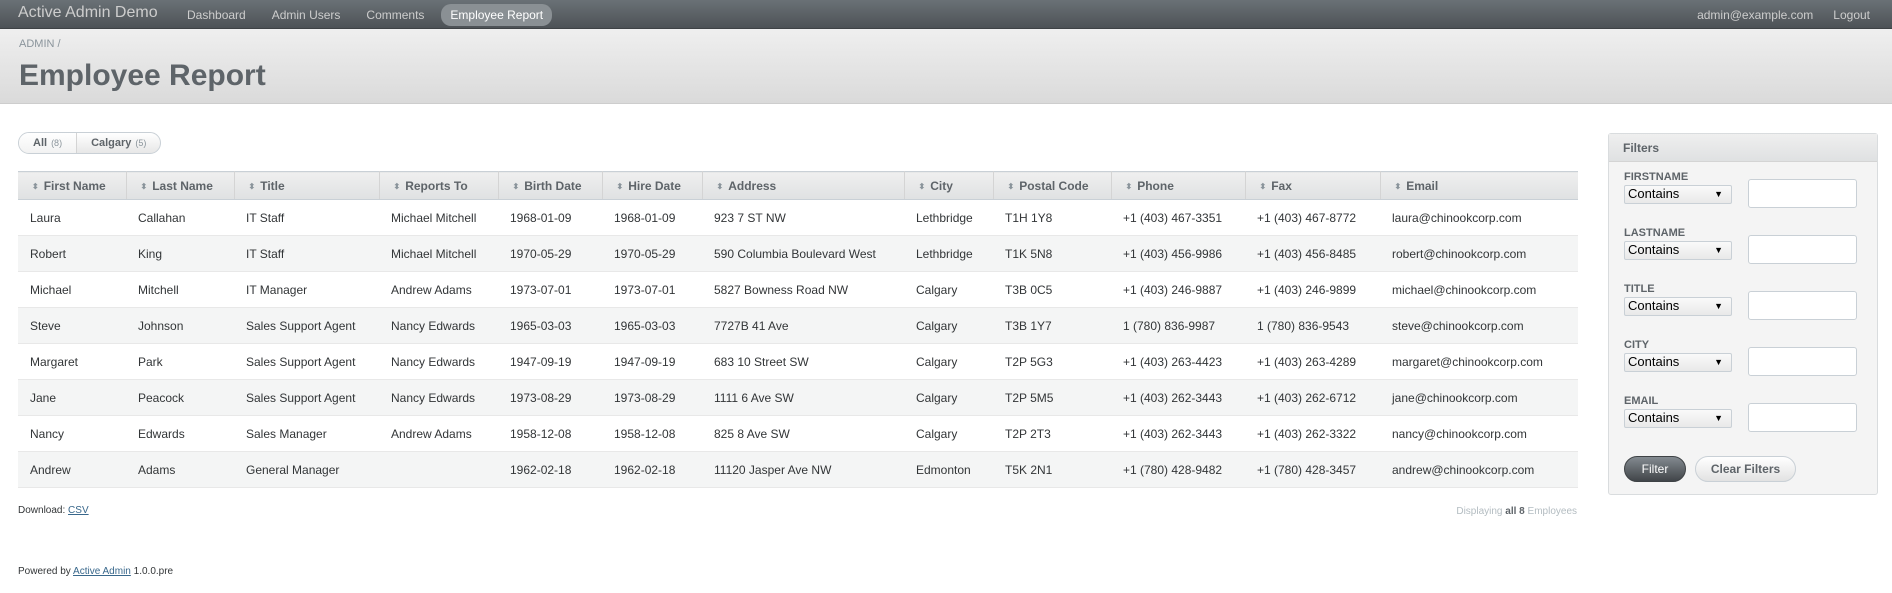 This screenshot has height=593, width=1892. What do you see at coordinates (803, 325) in the screenshot?
I see `table-cell: 7727B 41 Ave` at bounding box center [803, 325].